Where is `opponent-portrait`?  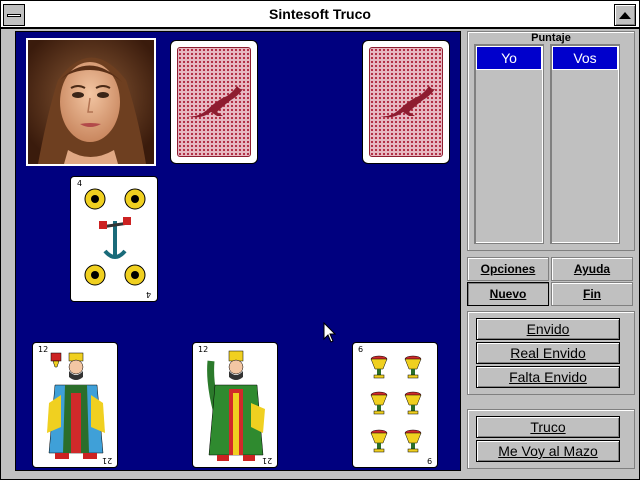
opponent-portrait is located at coordinates (91, 102).